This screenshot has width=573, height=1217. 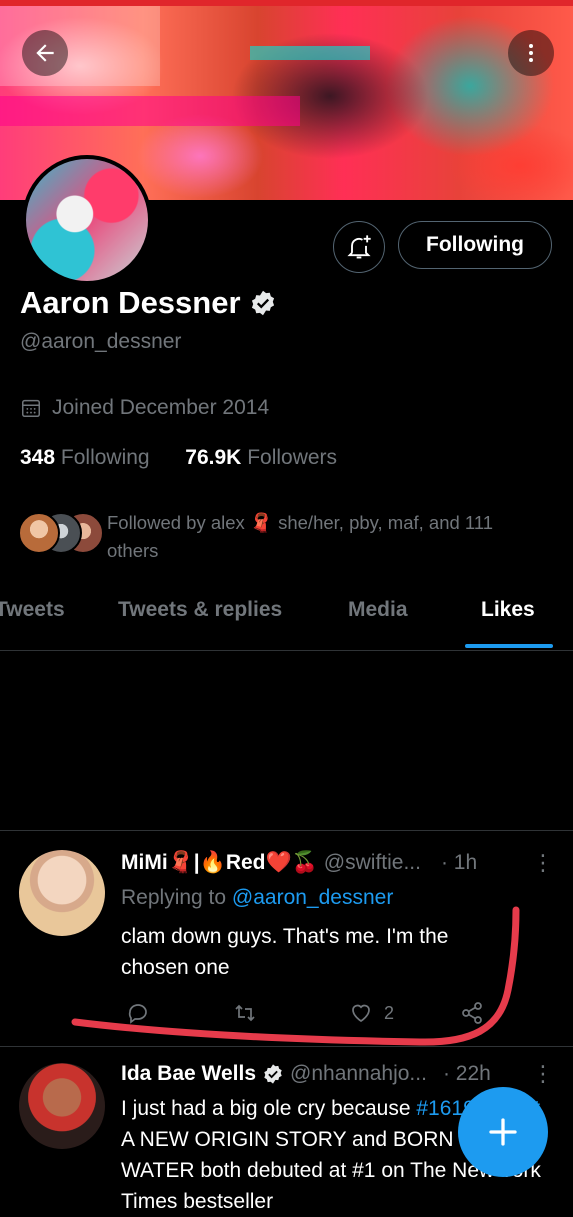 I want to click on notifications-button, so click(x=359, y=247).